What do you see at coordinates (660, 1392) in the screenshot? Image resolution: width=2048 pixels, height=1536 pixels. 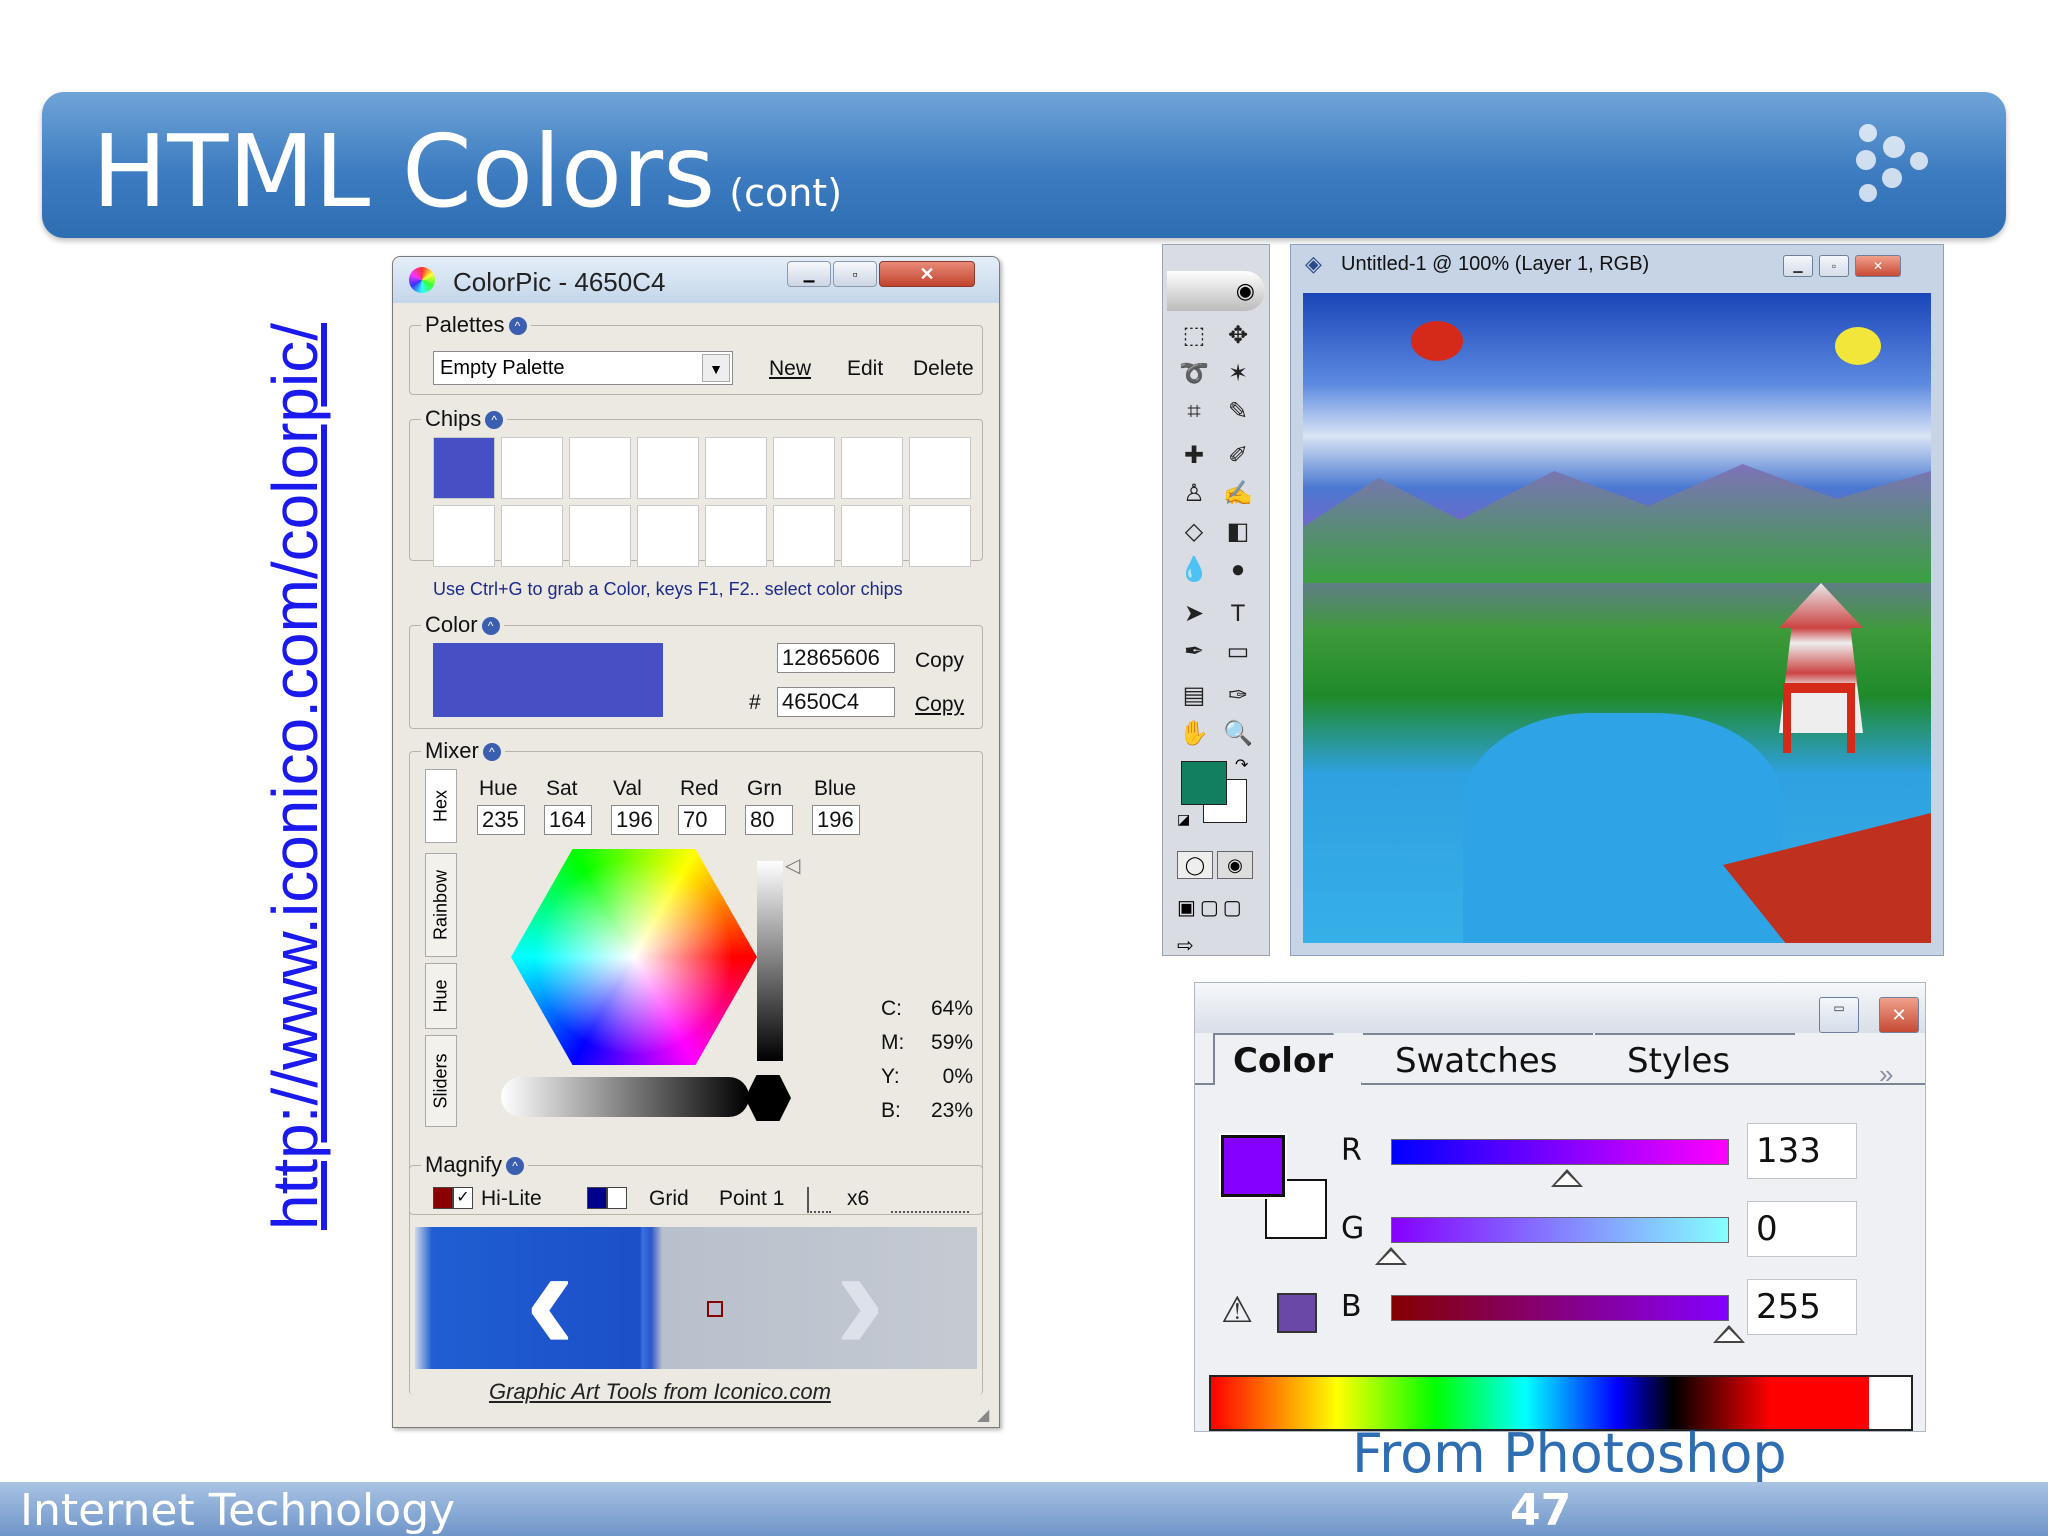 I see `iconico-footer-link: Graphic Art Tools from Iconico.com` at bounding box center [660, 1392].